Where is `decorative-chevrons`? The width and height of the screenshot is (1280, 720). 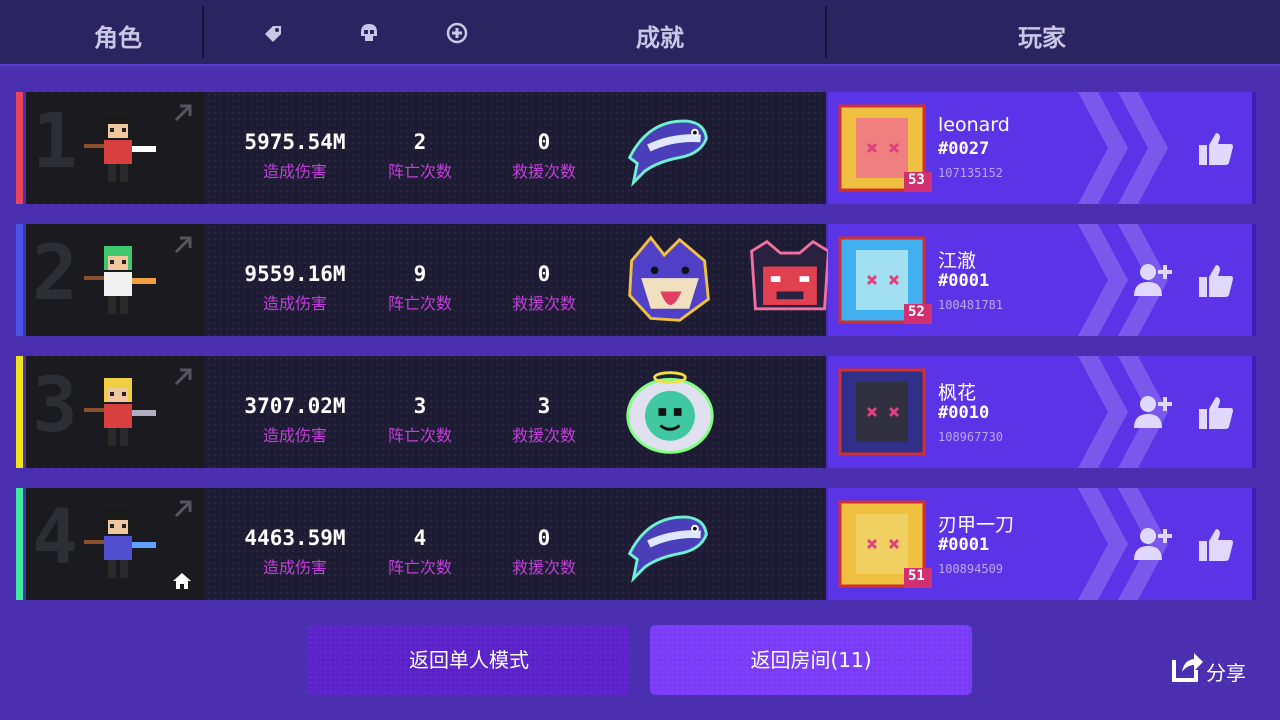
decorative-chevrons is located at coordinates (1123, 148).